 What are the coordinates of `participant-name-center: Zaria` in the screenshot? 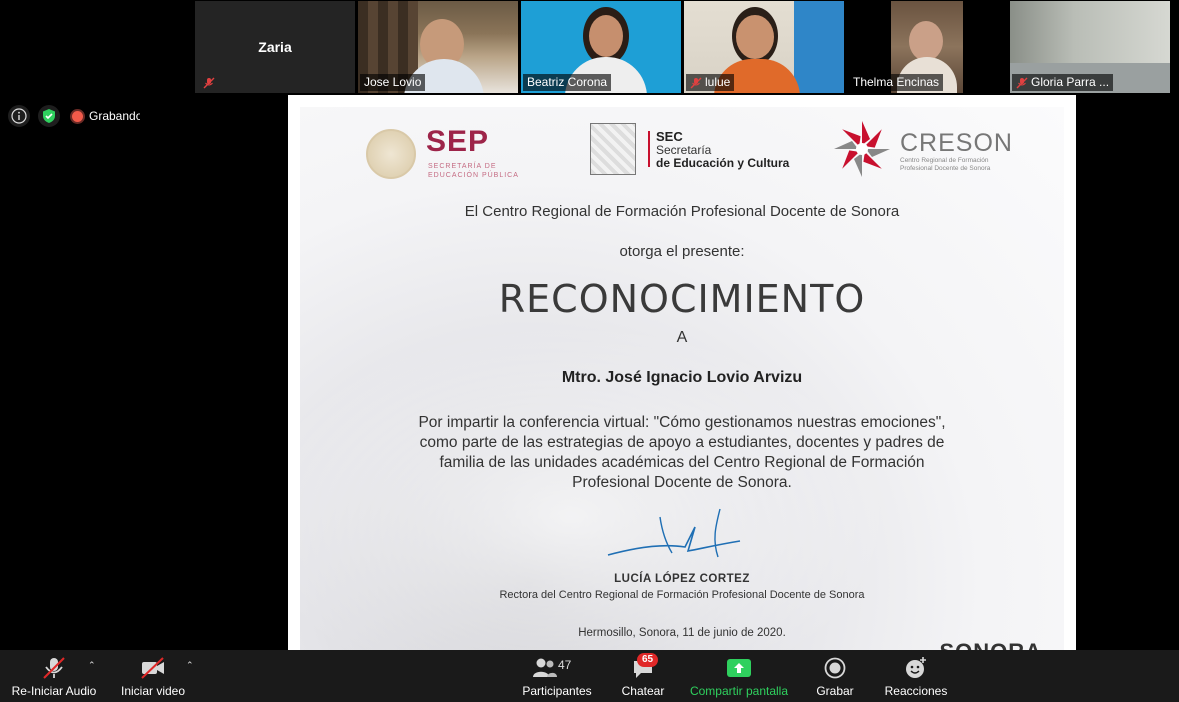 It's located at (275, 47).